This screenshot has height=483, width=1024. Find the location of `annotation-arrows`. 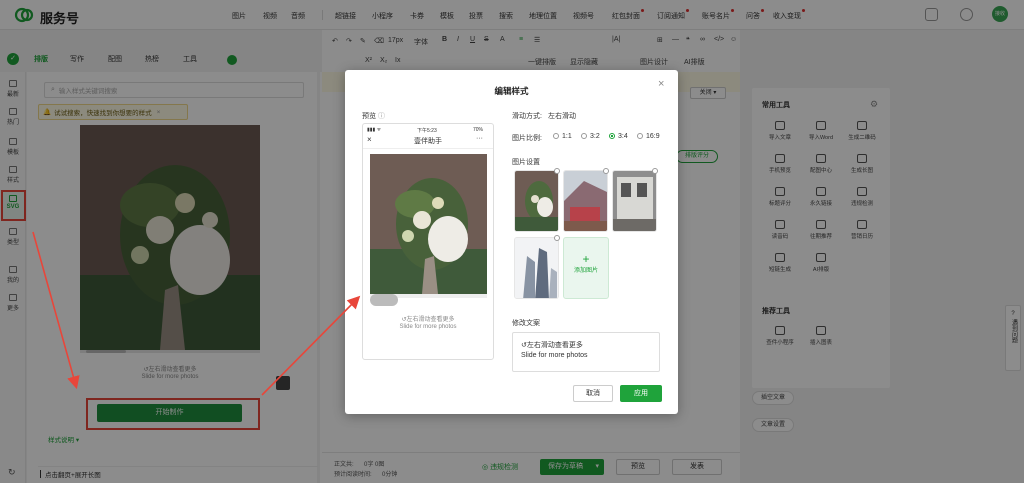

annotation-arrows is located at coordinates (196, 313).